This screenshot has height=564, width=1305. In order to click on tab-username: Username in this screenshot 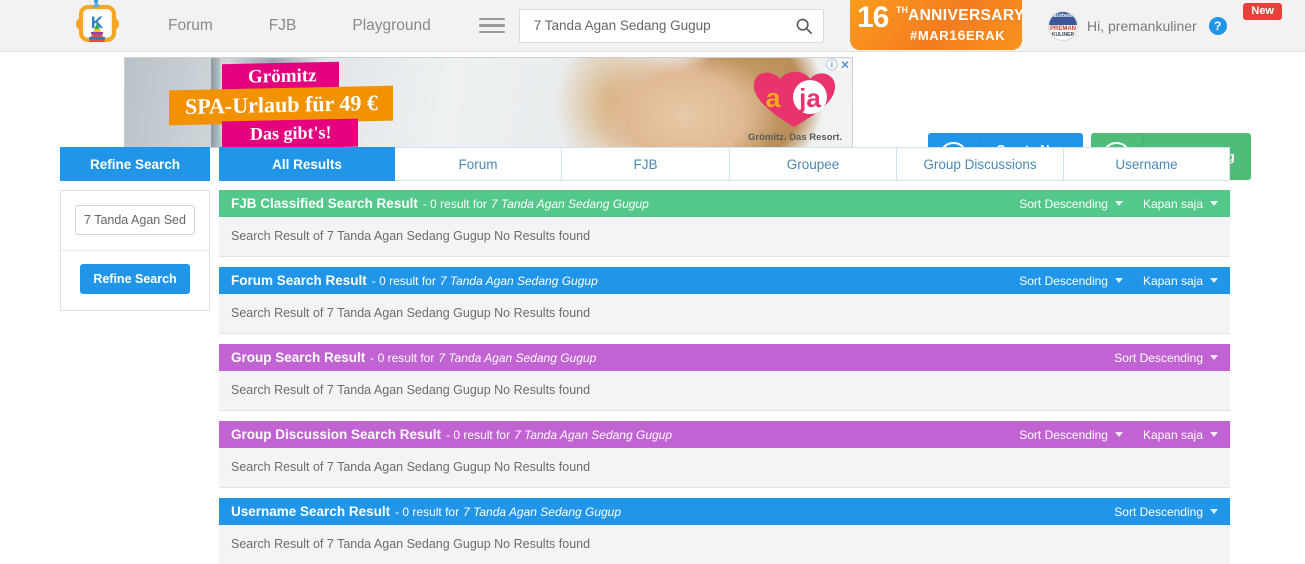, I will do `click(1147, 164)`.